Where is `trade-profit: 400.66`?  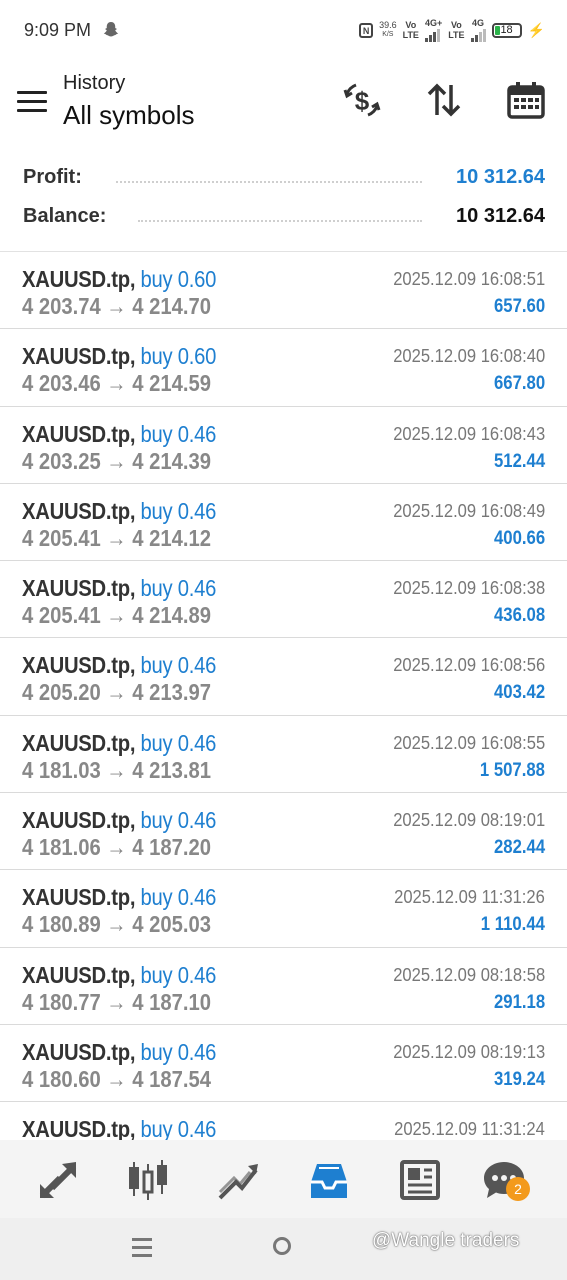 trade-profit: 400.66 is located at coordinates (519, 538).